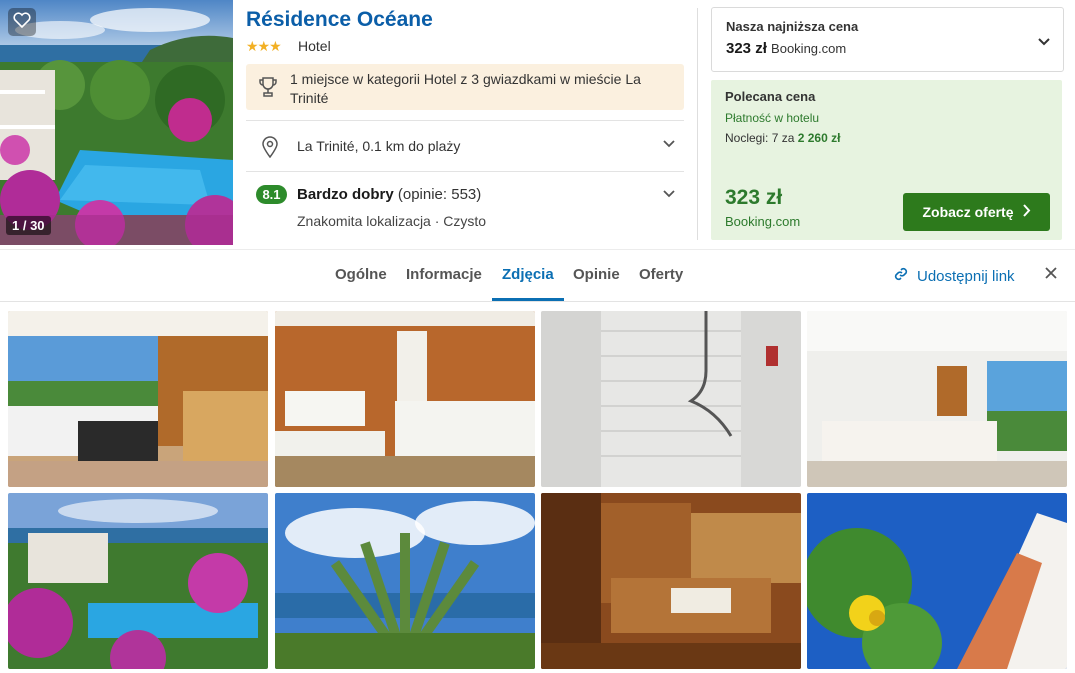  I want to click on recommended-price: 323 zł, so click(754, 197).